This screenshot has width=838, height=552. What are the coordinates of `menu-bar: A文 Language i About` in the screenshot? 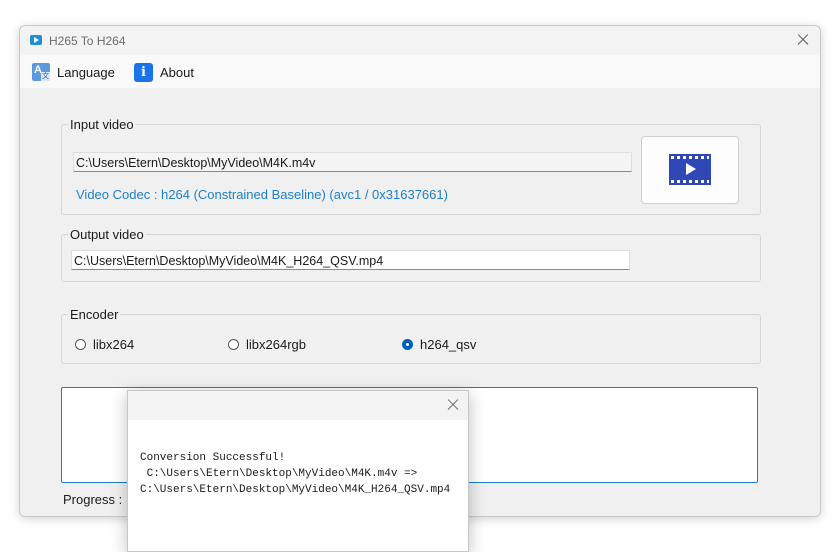 It's located at (420, 71).